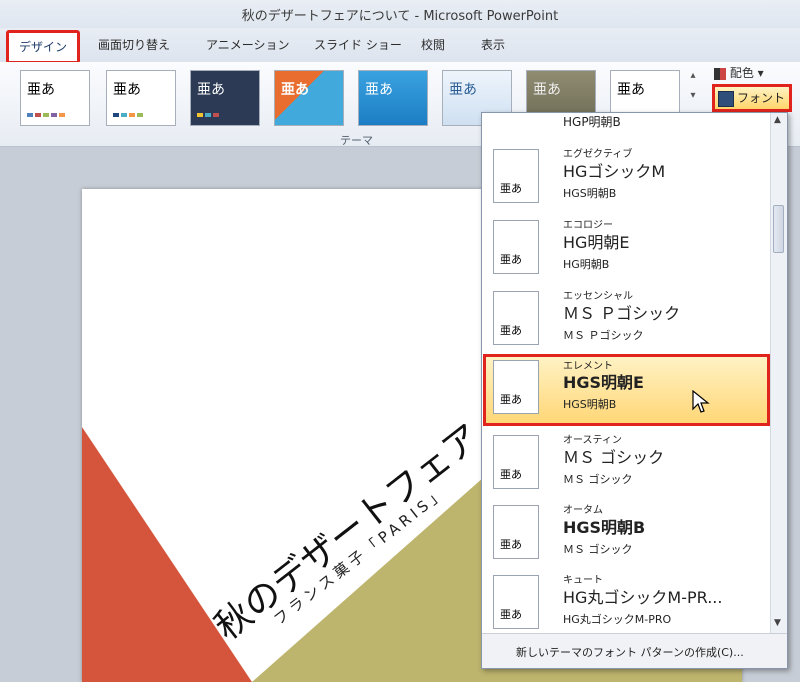 Image resolution: width=800 pixels, height=682 pixels. Describe the element at coordinates (617, 619) in the screenshot. I see `font-scheme-body-font: HG丸ゴシックM-PRO` at that location.